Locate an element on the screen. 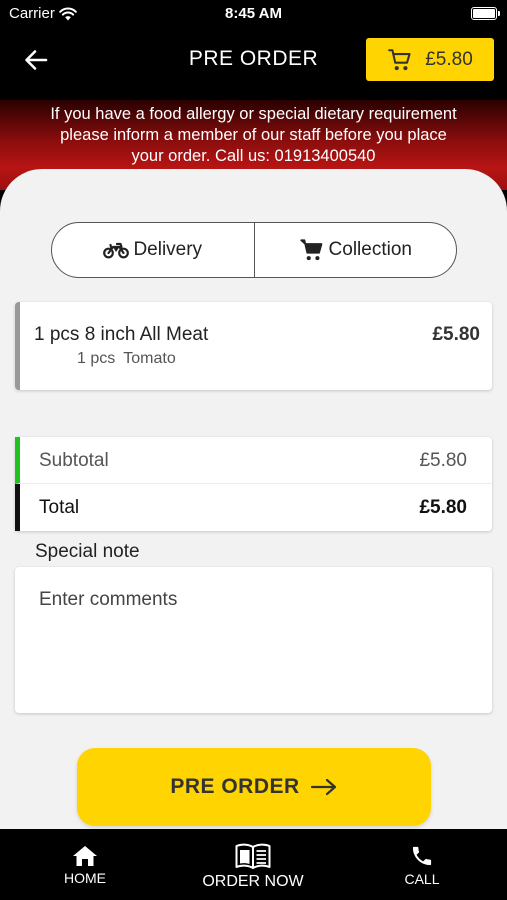 This screenshot has width=507, height=900. arrow-right-icon is located at coordinates (323, 787).